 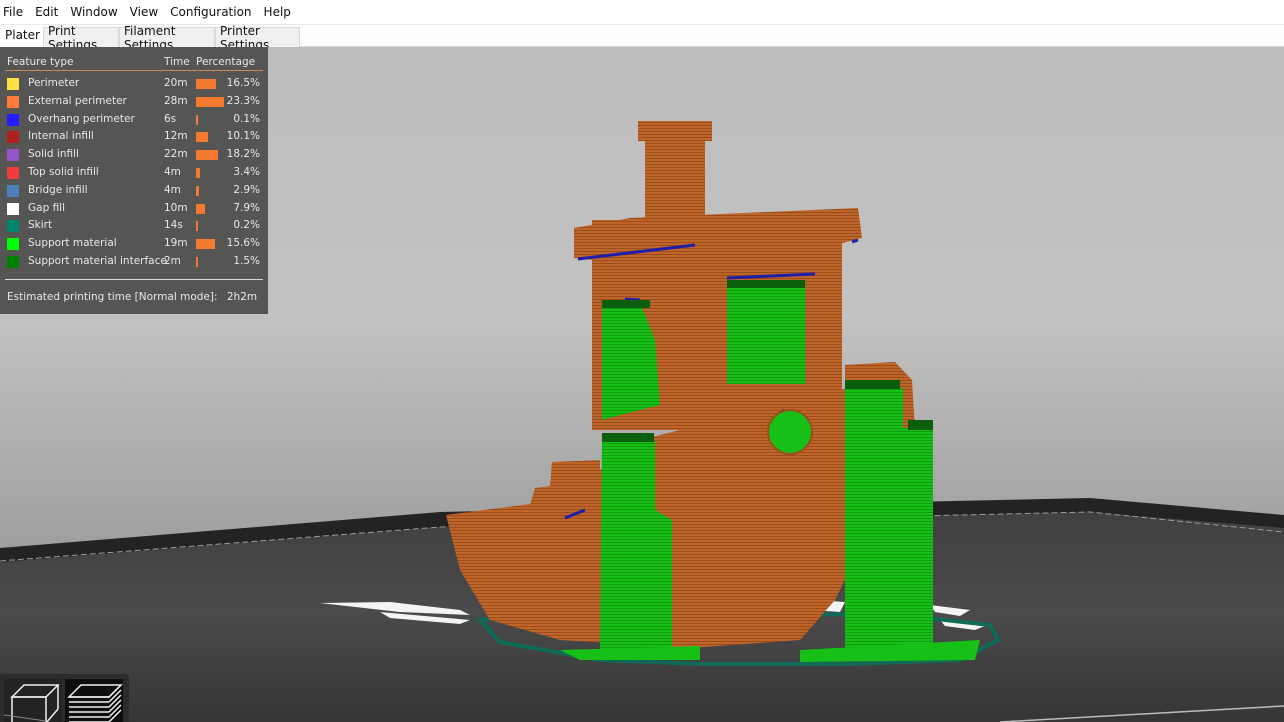 What do you see at coordinates (176, 207) in the screenshot?
I see `legend-time: 10m` at bounding box center [176, 207].